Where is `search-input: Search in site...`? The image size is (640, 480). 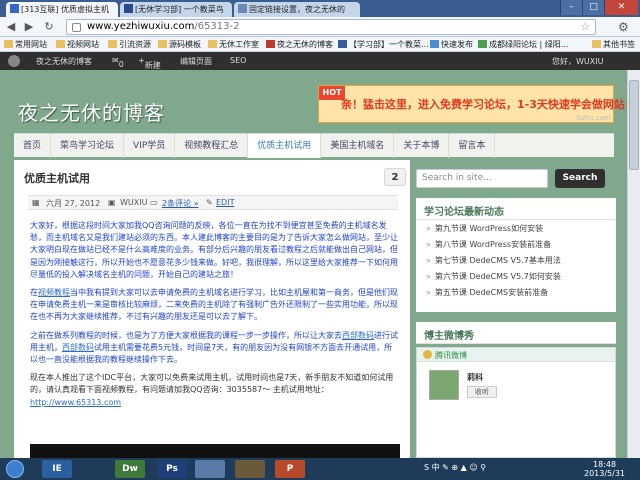 search-input: Search in site... is located at coordinates (482, 178).